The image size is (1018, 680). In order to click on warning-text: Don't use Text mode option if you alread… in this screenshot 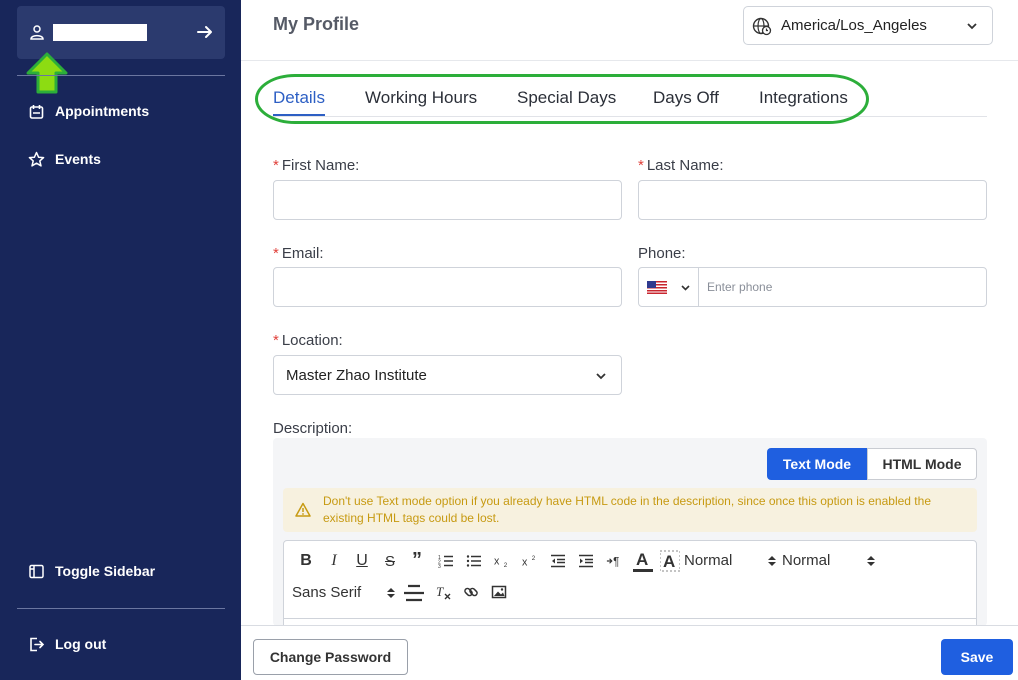, I will do `click(627, 509)`.